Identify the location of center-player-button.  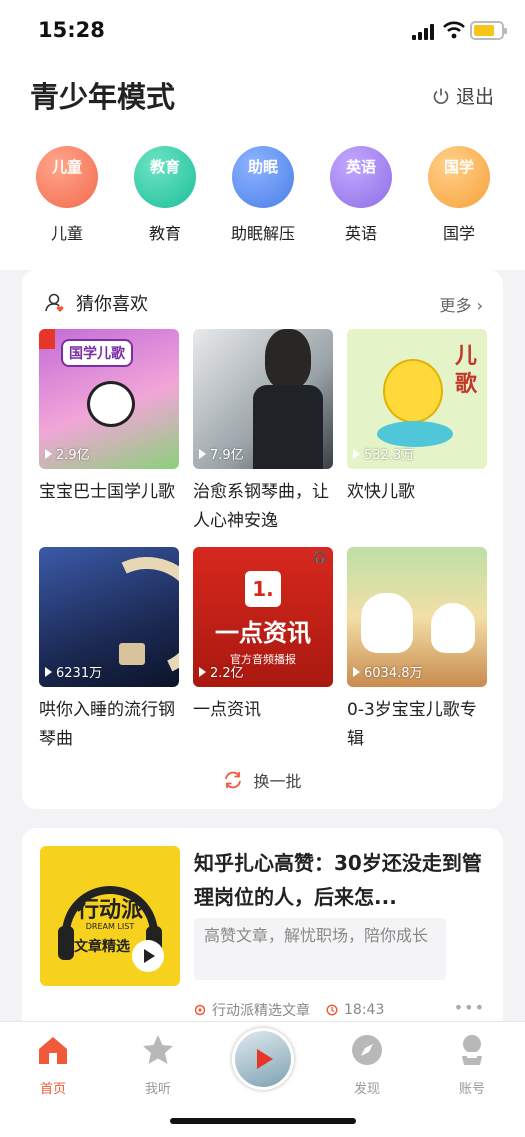
(263, 1059).